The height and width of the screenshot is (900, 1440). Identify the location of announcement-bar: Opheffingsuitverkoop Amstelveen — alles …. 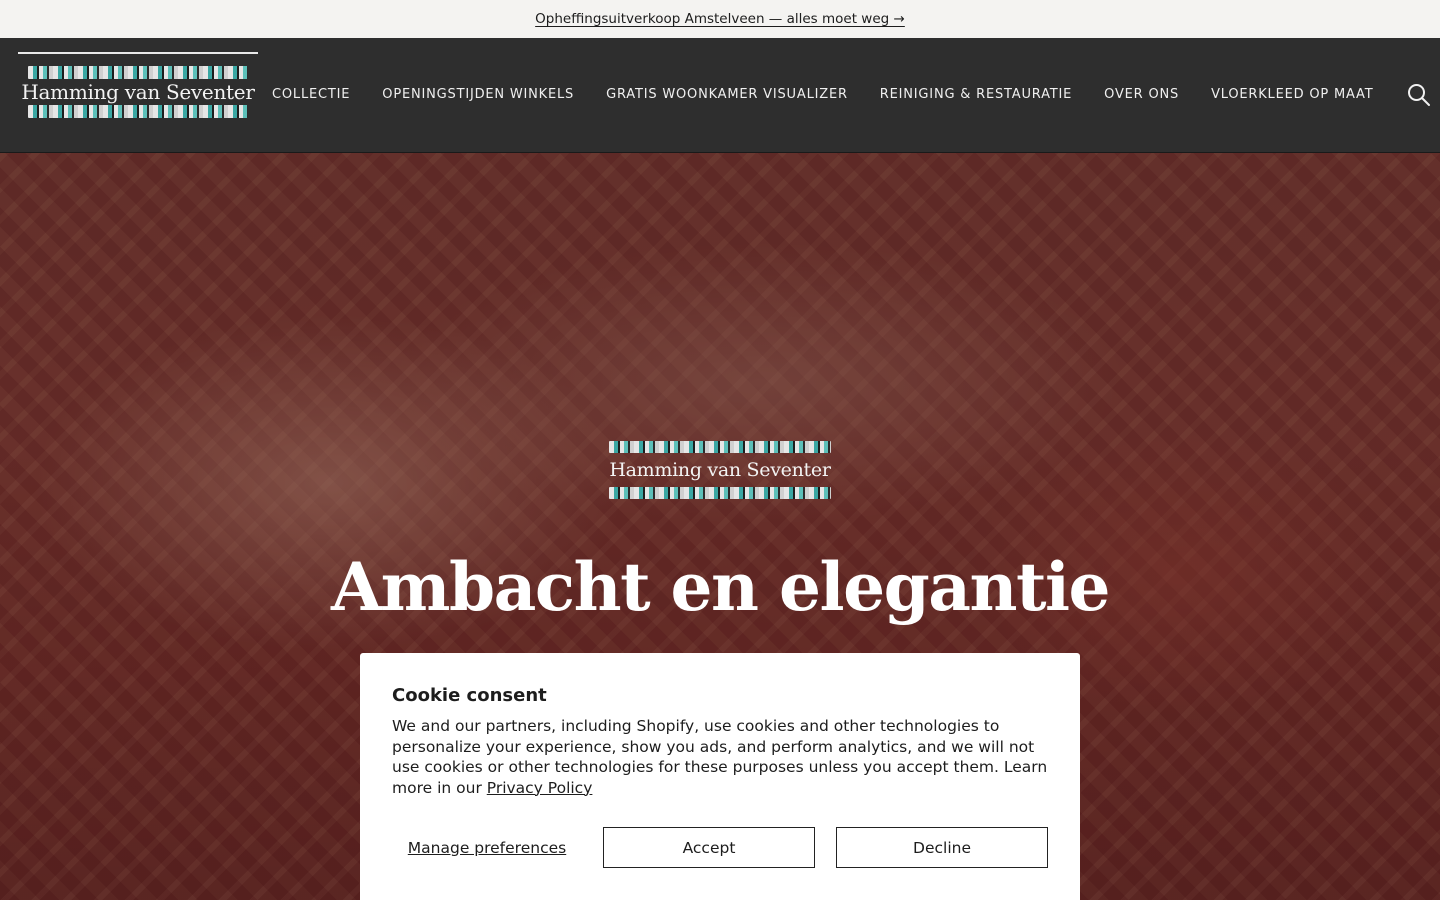
(720, 19).